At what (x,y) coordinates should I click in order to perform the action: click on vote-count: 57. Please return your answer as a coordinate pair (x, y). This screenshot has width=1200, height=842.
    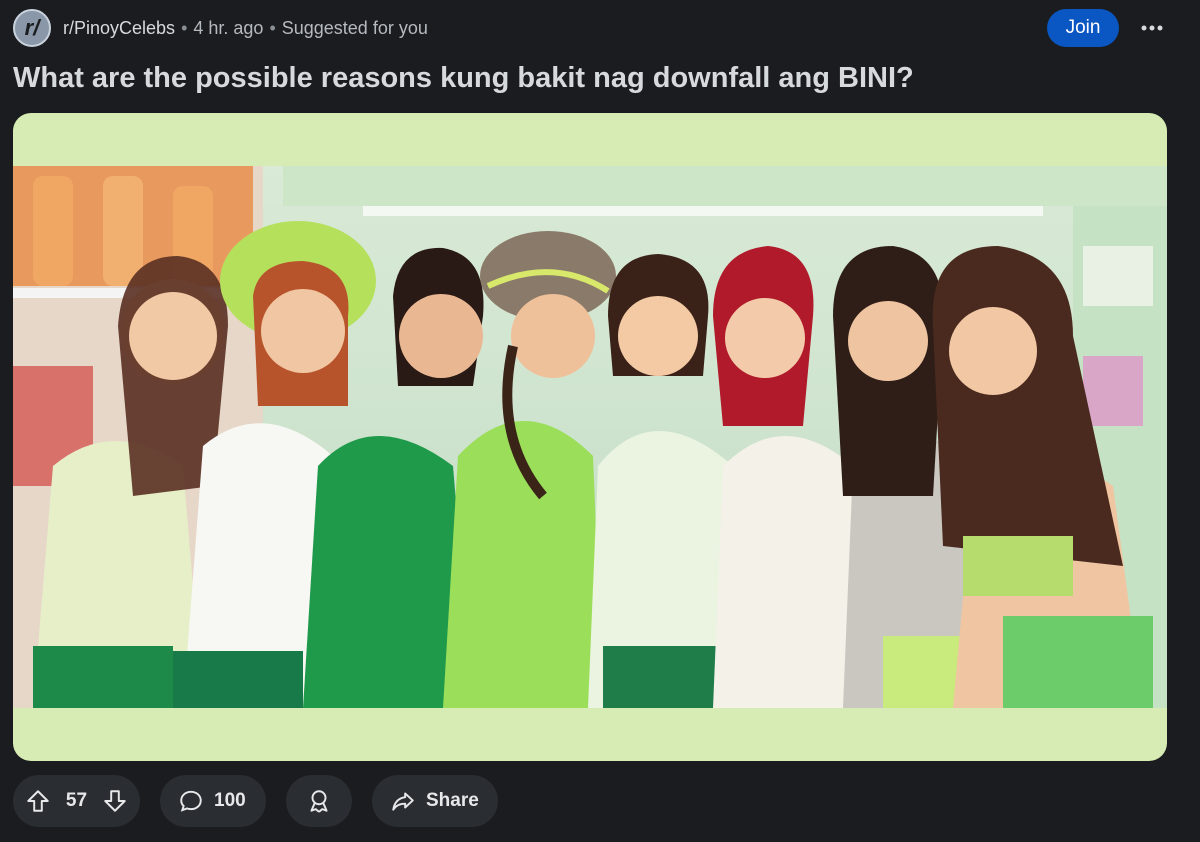
    Looking at the image, I should click on (76, 800).